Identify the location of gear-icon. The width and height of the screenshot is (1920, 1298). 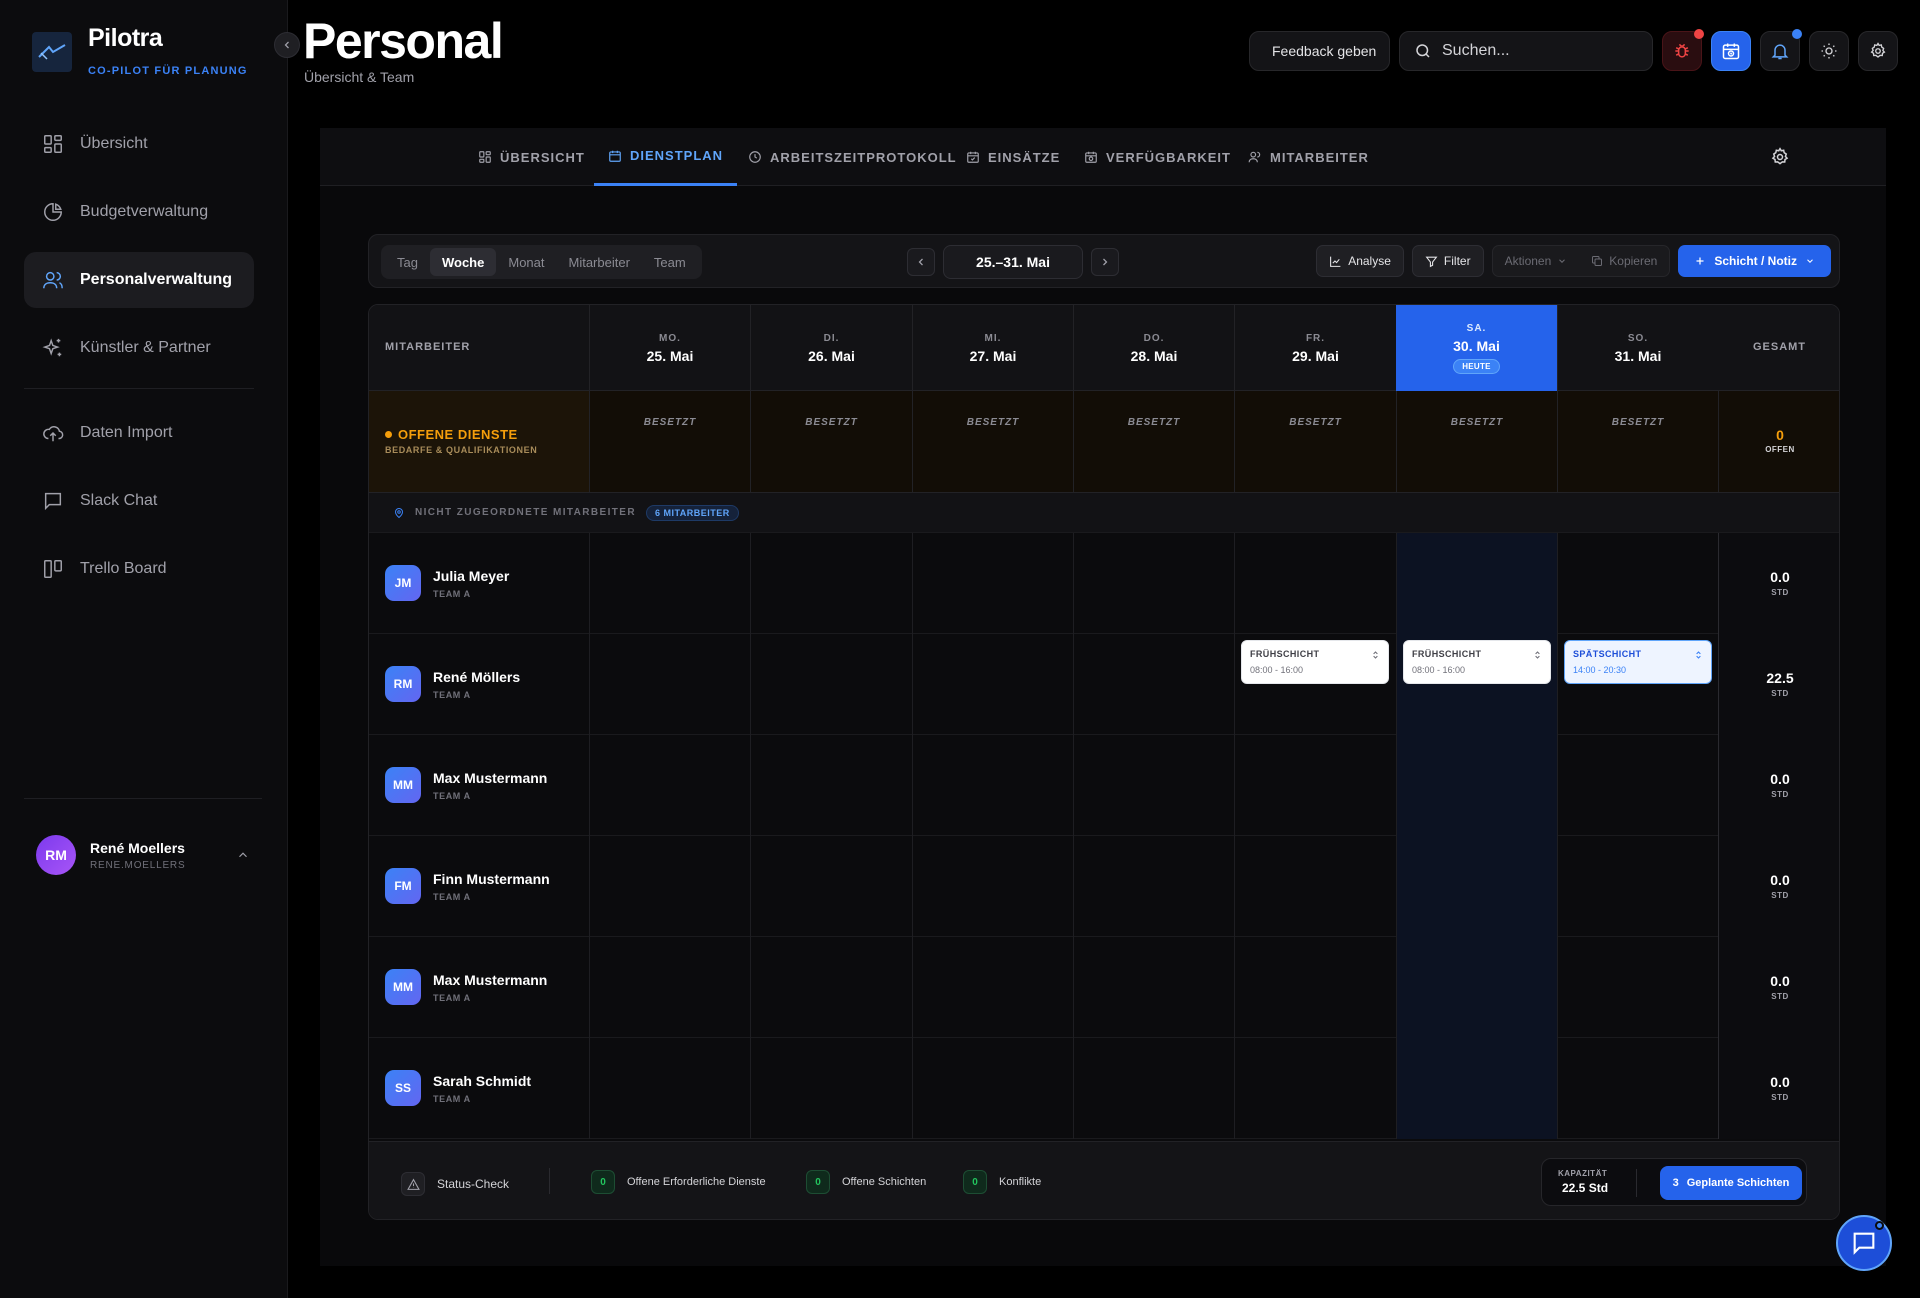
(1780, 157).